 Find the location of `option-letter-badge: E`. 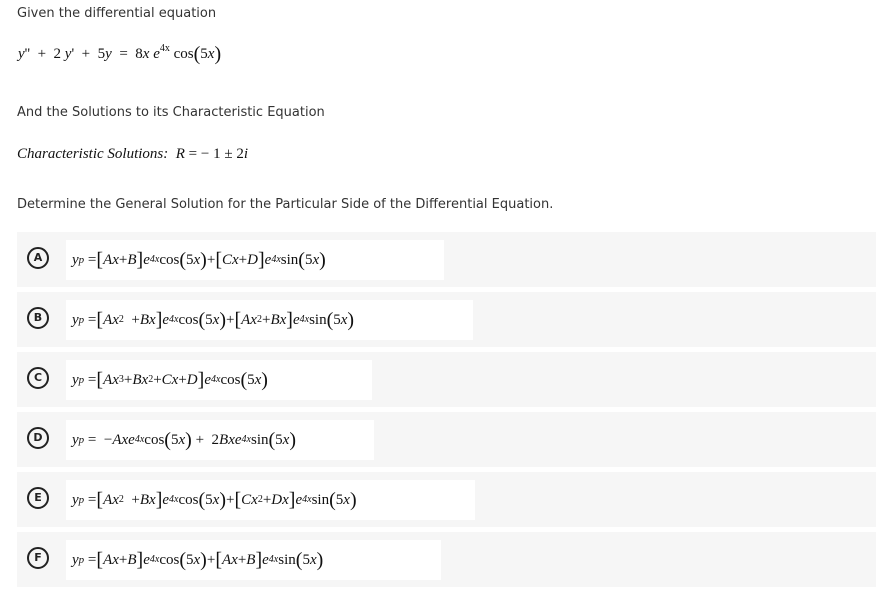

option-letter-badge: E is located at coordinates (38, 498).